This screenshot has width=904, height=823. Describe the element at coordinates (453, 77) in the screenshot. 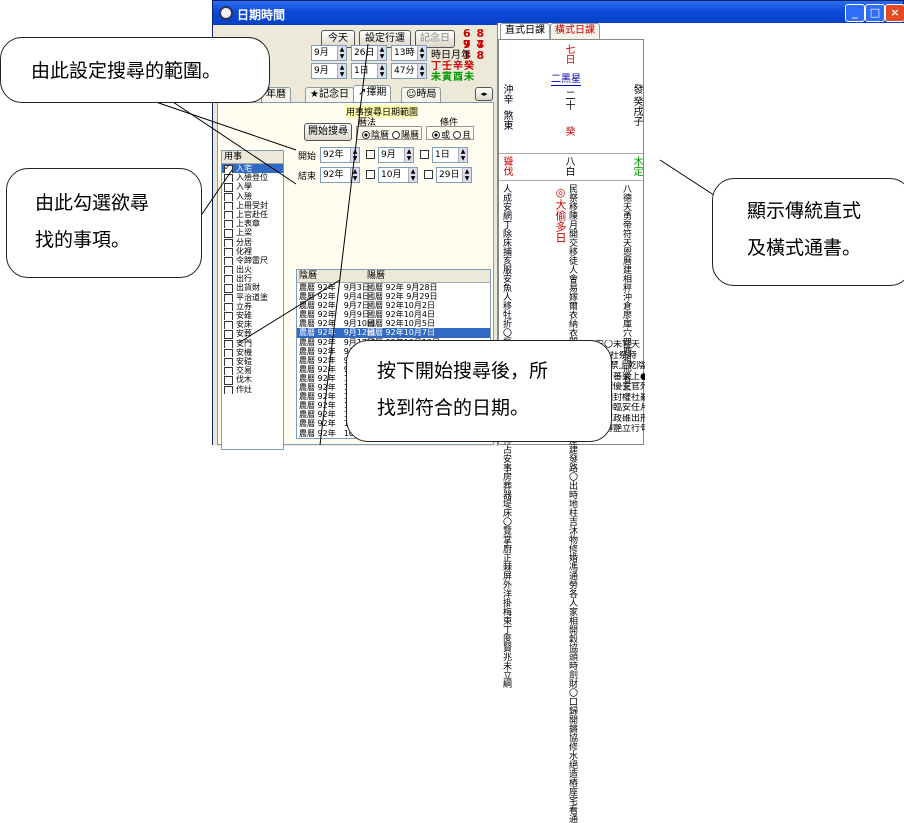

I see `ganzhi-branches: 未寅酉未` at that location.